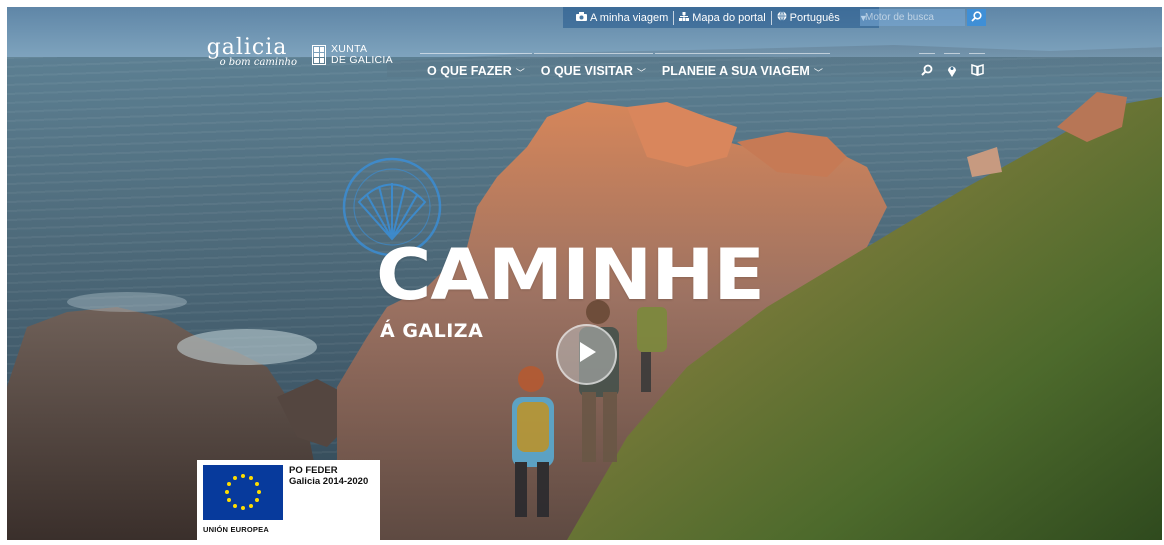 This screenshot has width=1164, height=545. What do you see at coordinates (684, 17) in the screenshot?
I see `sitemap-icon` at bounding box center [684, 17].